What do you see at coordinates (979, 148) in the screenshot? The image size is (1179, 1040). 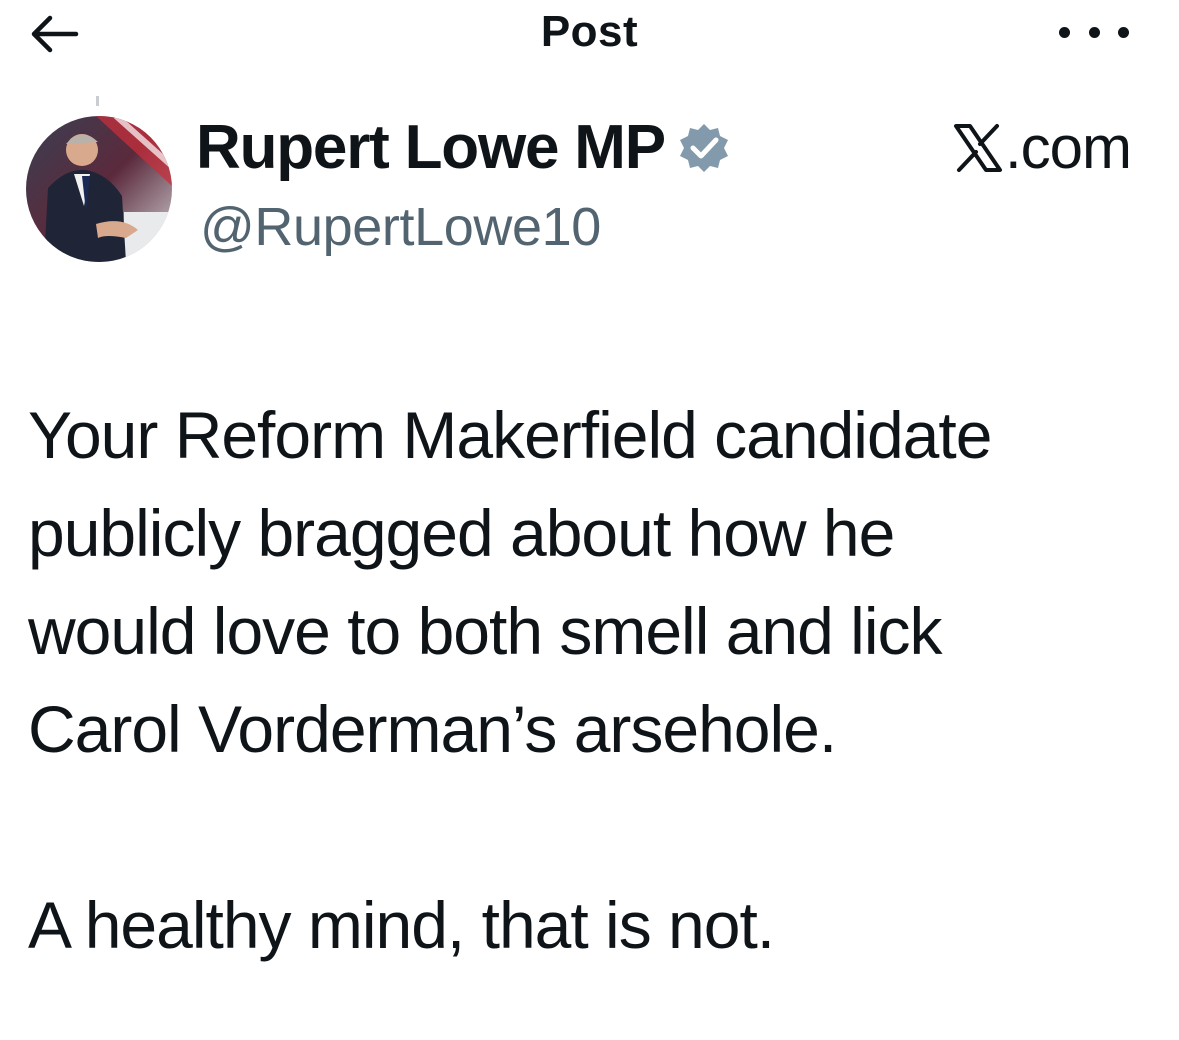 I see `x-logo-icon` at bounding box center [979, 148].